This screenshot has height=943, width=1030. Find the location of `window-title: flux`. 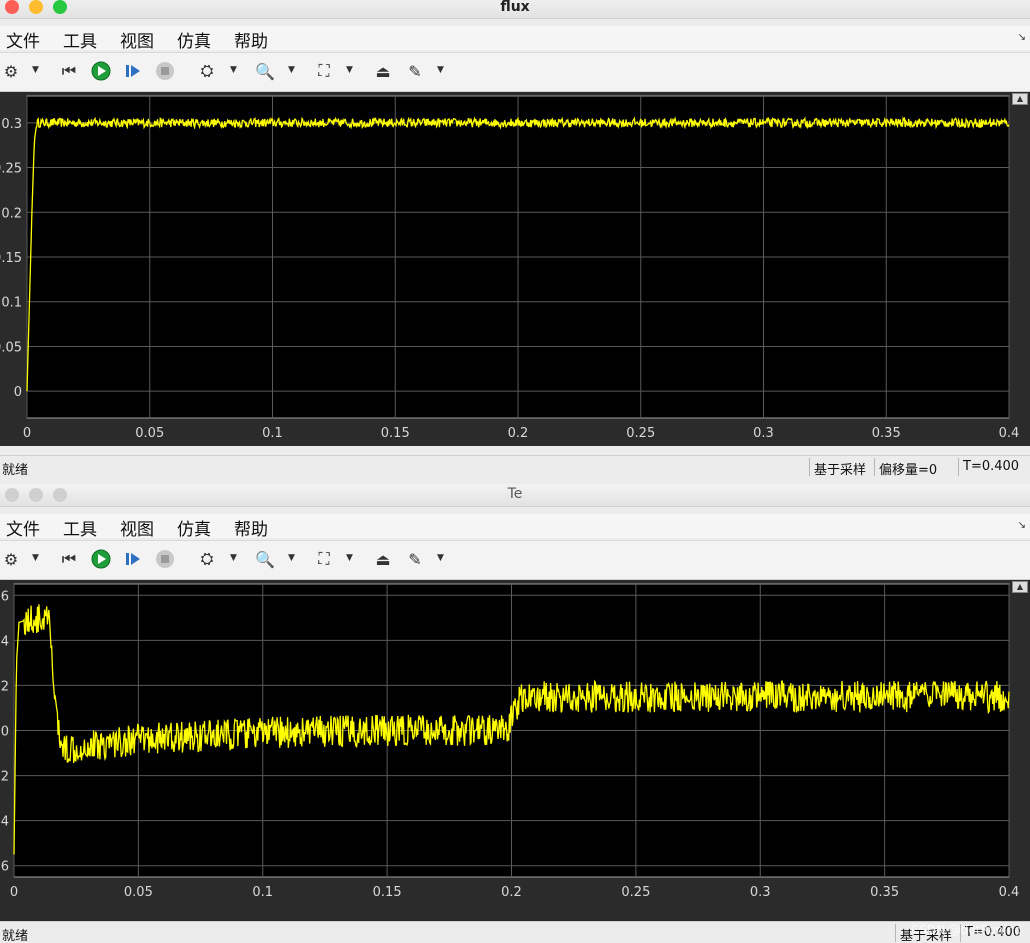

window-title: flux is located at coordinates (515, 7).